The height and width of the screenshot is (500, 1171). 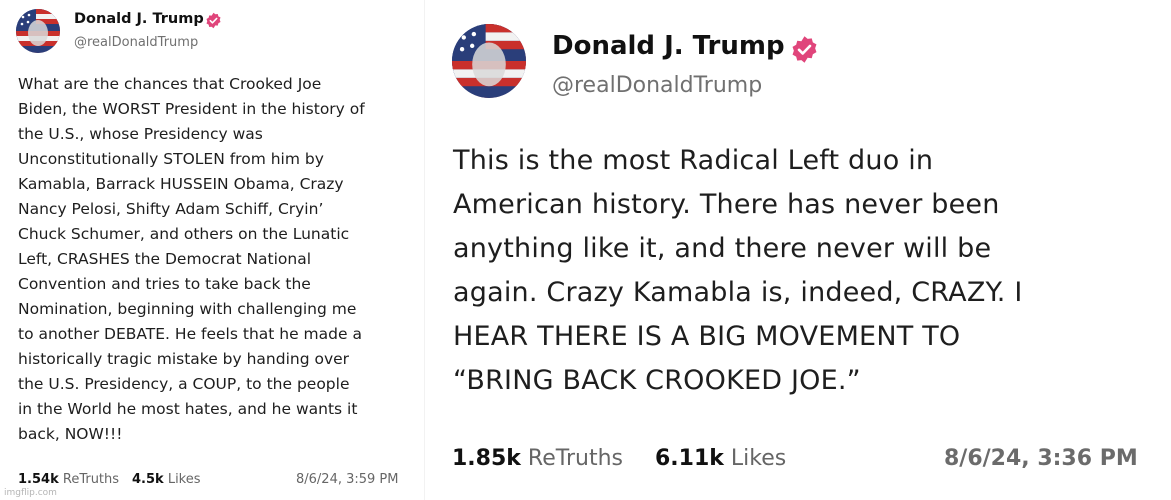 I want to click on post-body-line: “BRING BACK CROOKED JOE.”, so click(x=657, y=380).